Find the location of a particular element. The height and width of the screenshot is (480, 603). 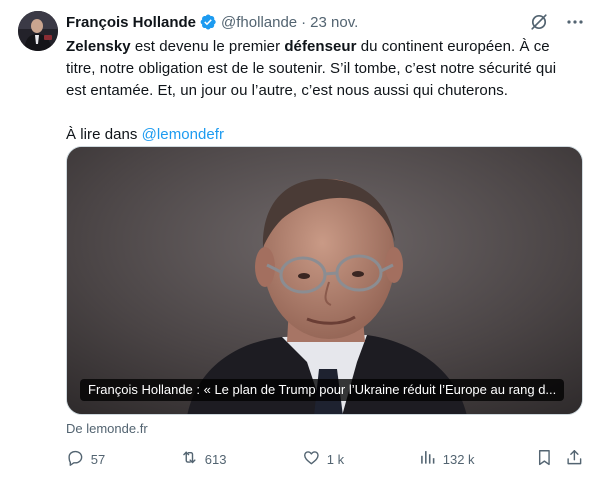

repost-button: 613 is located at coordinates (203, 459).